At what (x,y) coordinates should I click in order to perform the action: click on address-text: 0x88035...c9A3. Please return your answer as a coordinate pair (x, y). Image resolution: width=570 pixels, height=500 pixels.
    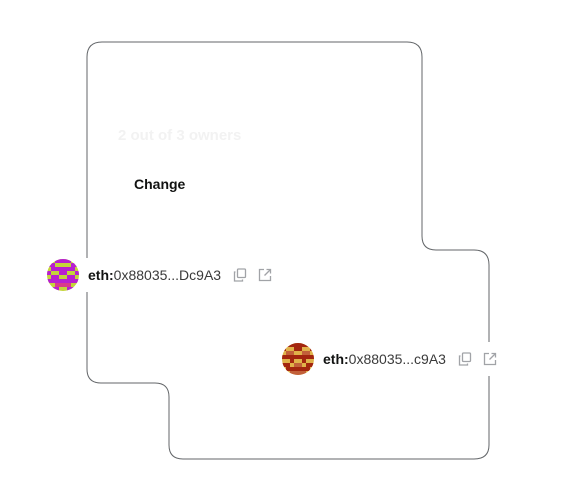
    Looking at the image, I should click on (397, 359).